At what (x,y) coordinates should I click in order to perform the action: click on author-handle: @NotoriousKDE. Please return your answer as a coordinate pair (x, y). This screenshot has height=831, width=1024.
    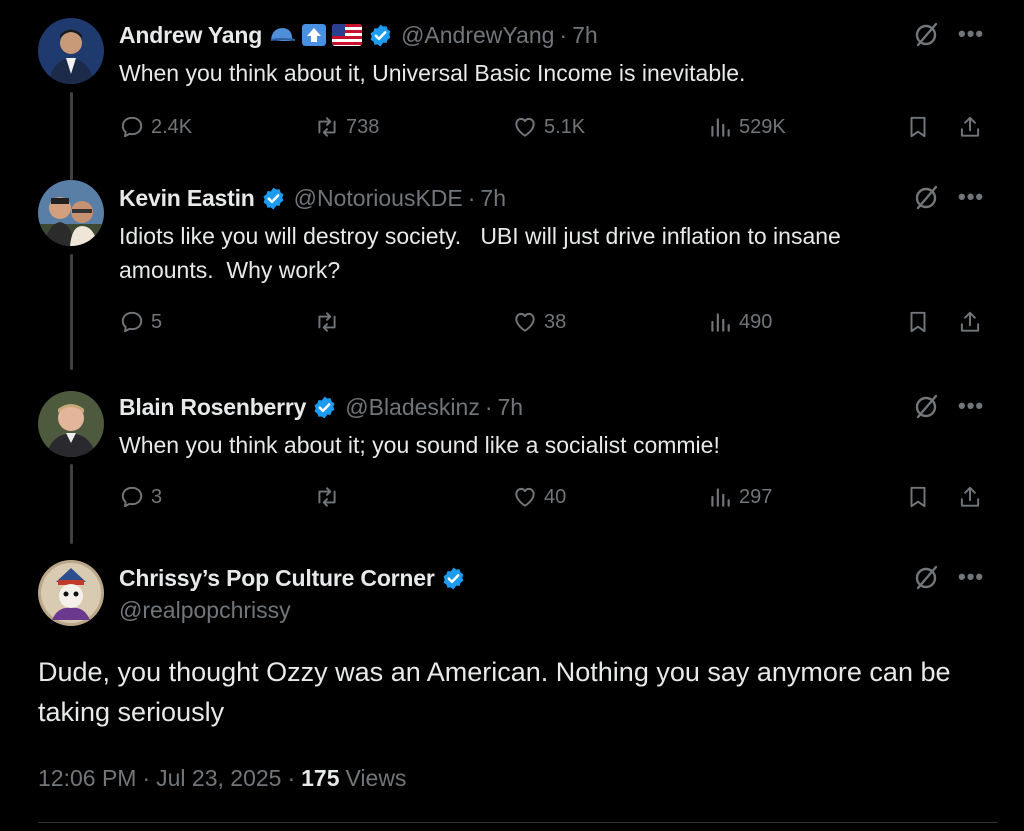
    Looking at the image, I should click on (378, 198).